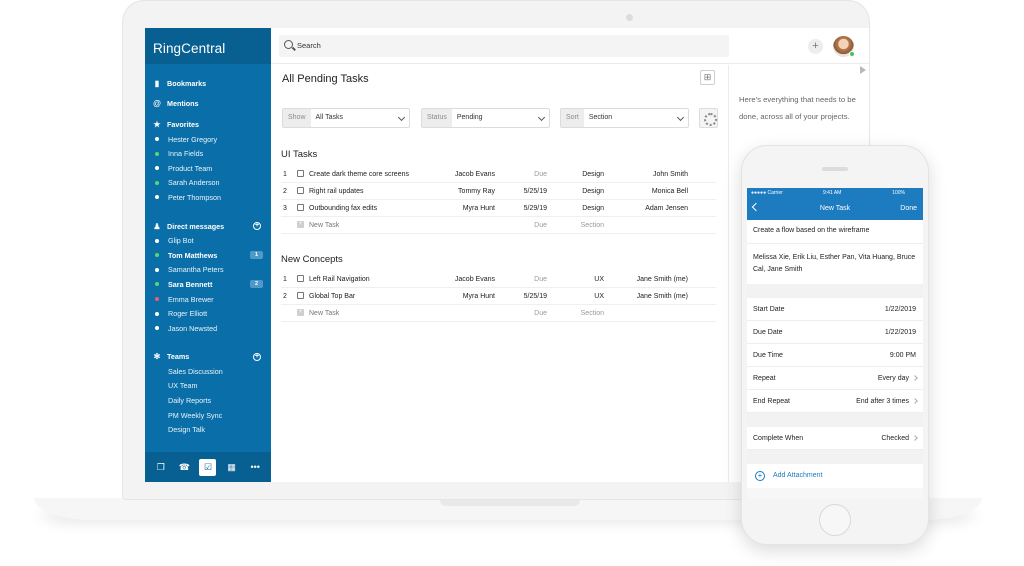  Describe the element at coordinates (212, 313) in the screenshot. I see `sidebar-item-dm: Roger Elliott` at that location.